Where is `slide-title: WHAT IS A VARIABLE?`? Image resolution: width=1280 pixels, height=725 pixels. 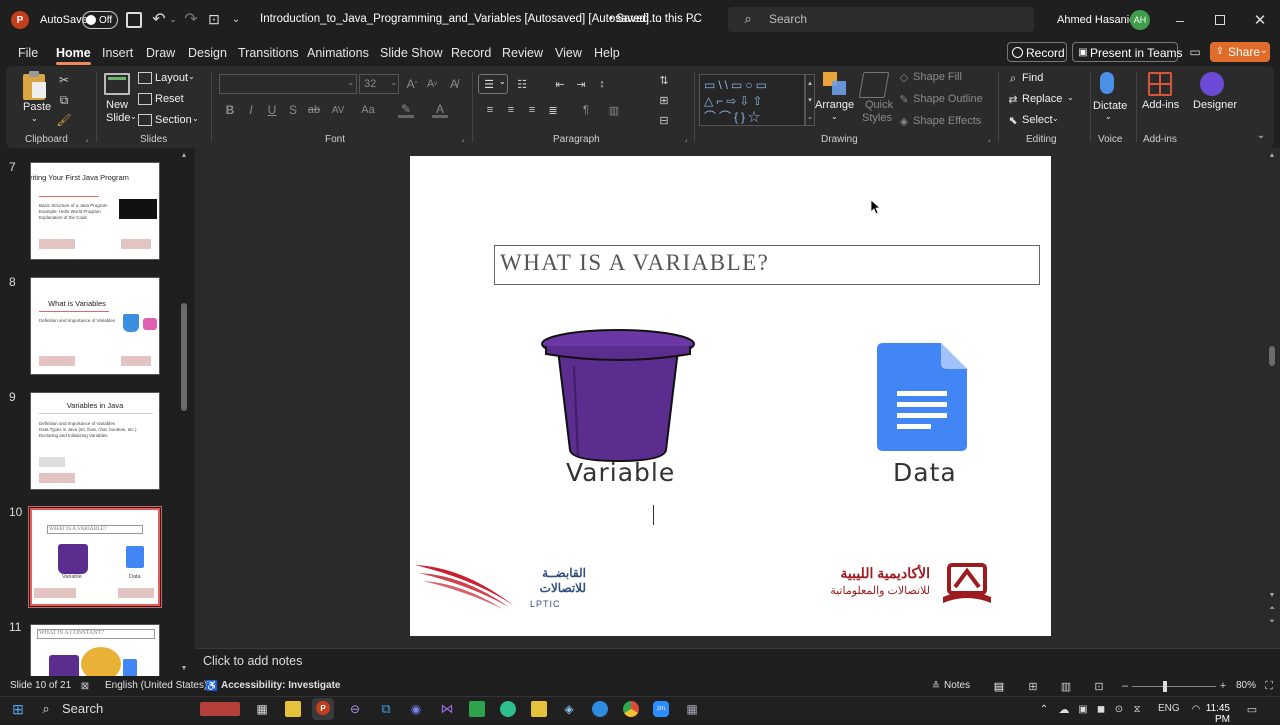 slide-title: WHAT IS A VARIABLE? is located at coordinates (634, 263).